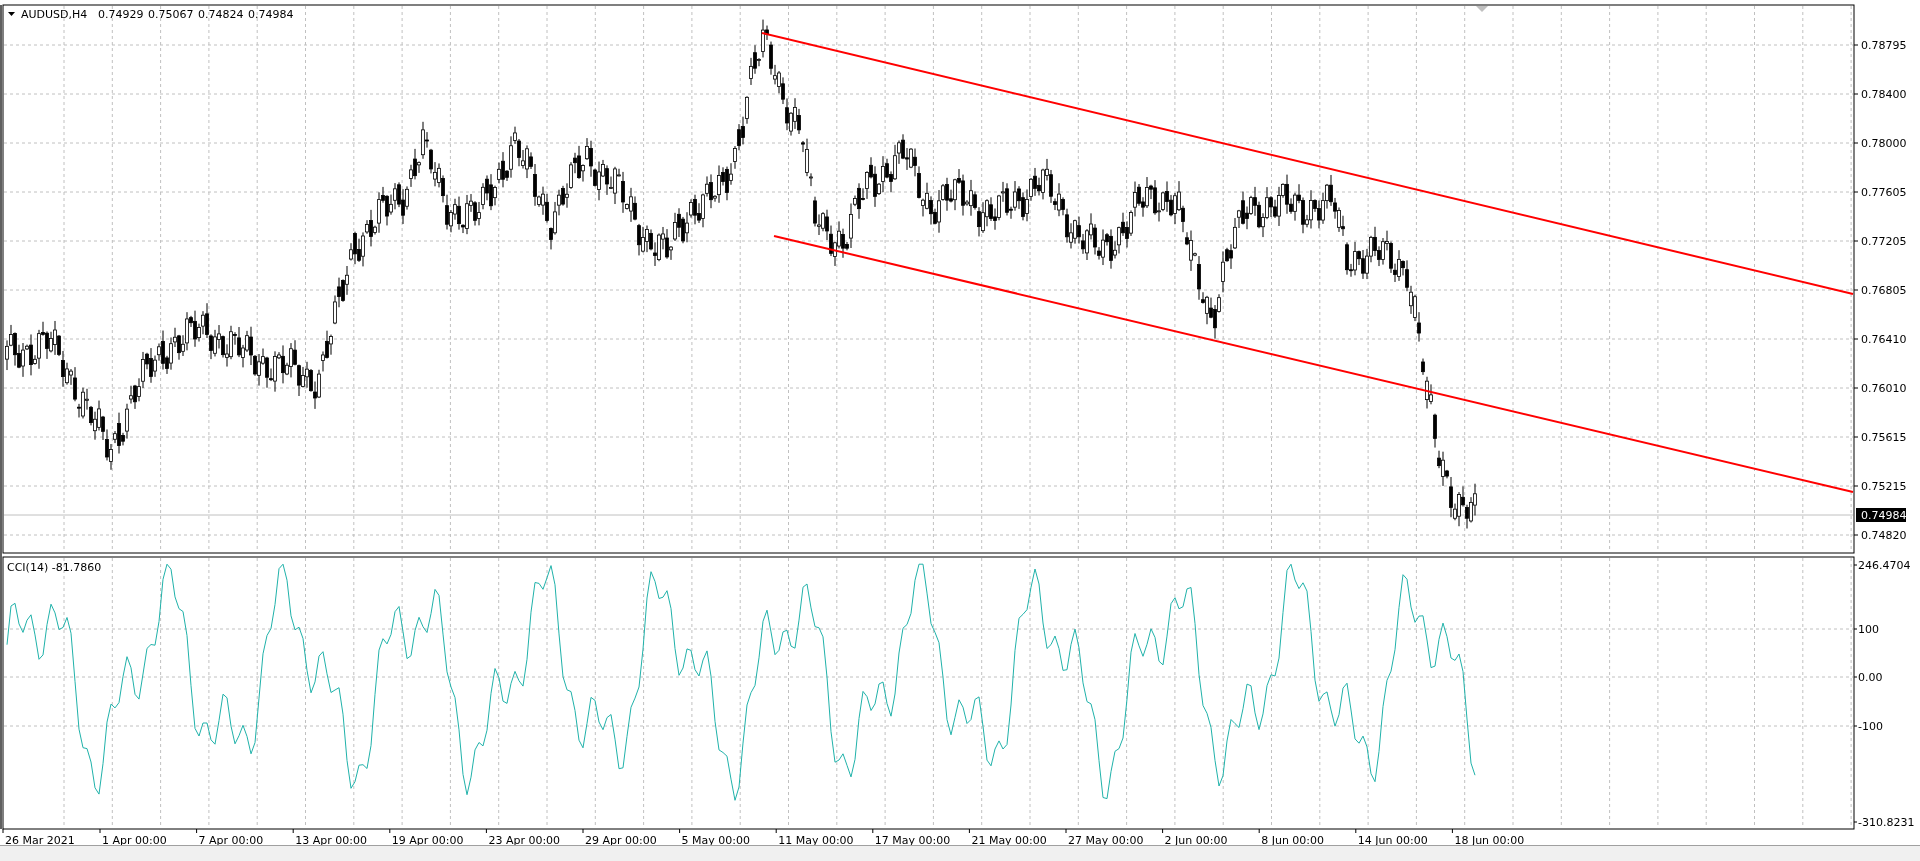  What do you see at coordinates (1870, 726) in the screenshot?
I see `indicator-axis-label: -100` at bounding box center [1870, 726].